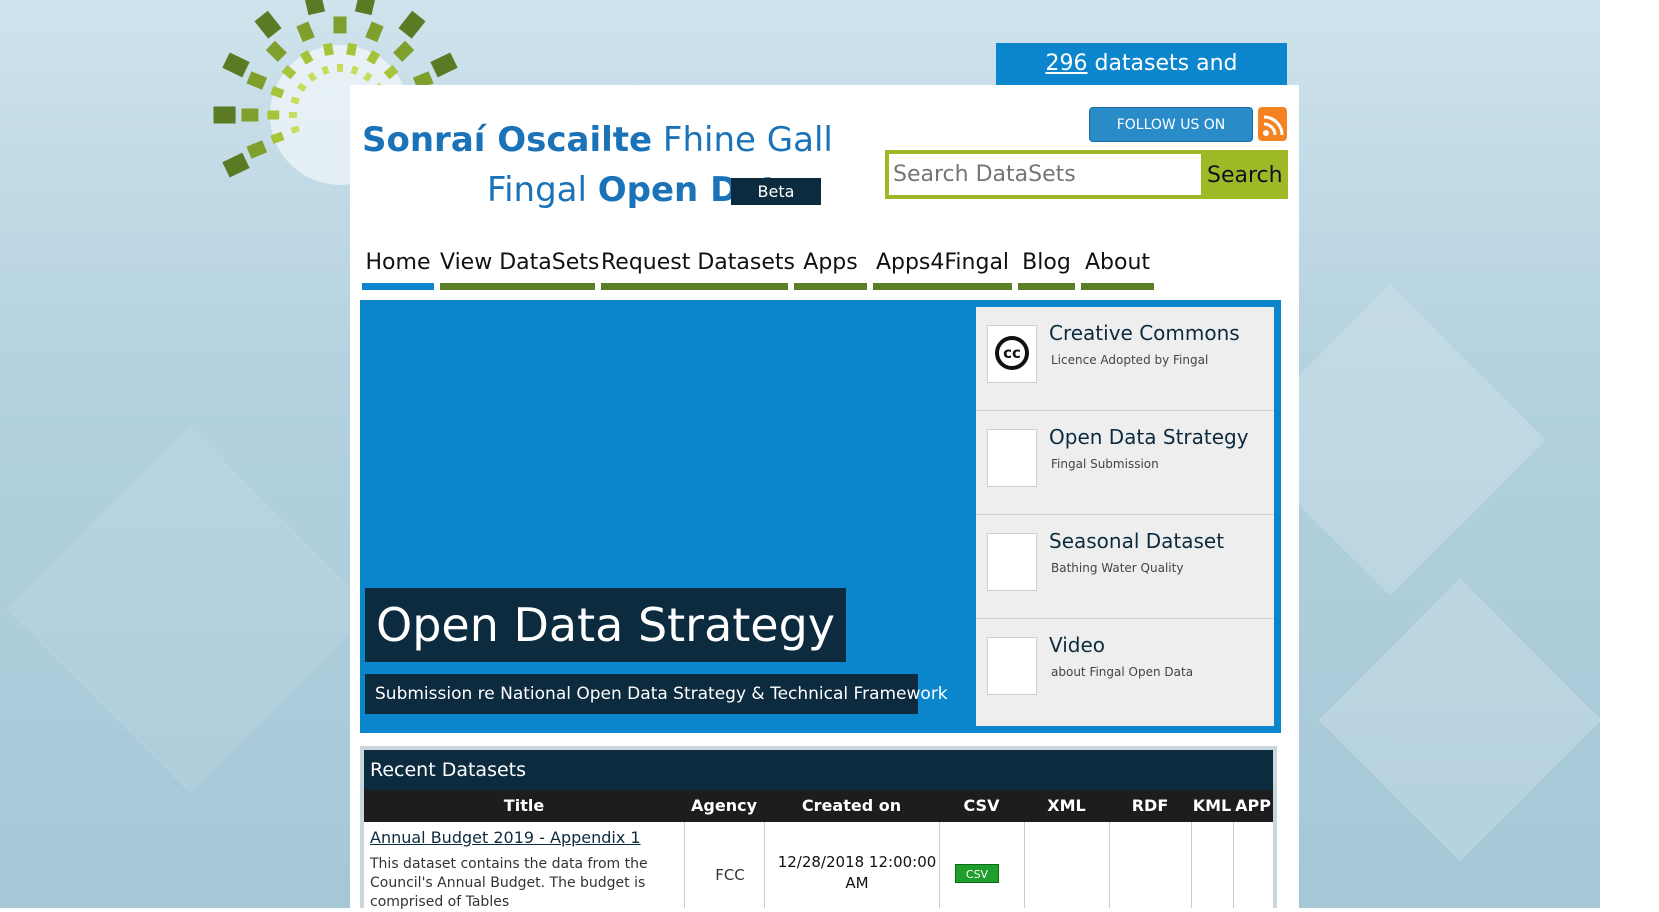  What do you see at coordinates (857, 873) in the screenshot?
I see `dataset-created-on: 12/28/2018 12:00:00 AM` at bounding box center [857, 873].